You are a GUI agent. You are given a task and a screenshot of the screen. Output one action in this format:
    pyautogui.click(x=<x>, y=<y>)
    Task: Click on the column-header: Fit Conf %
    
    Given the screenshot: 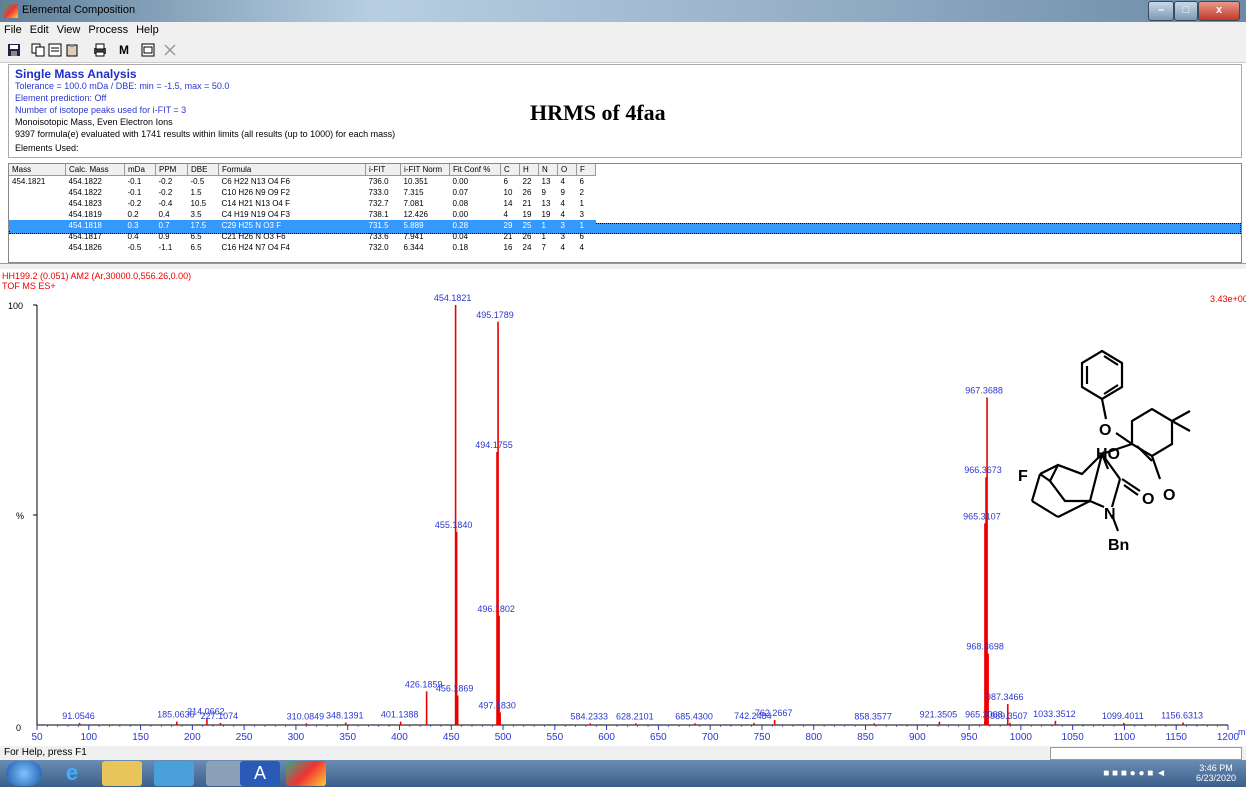 What is the action you would take?
    pyautogui.click(x=475, y=170)
    